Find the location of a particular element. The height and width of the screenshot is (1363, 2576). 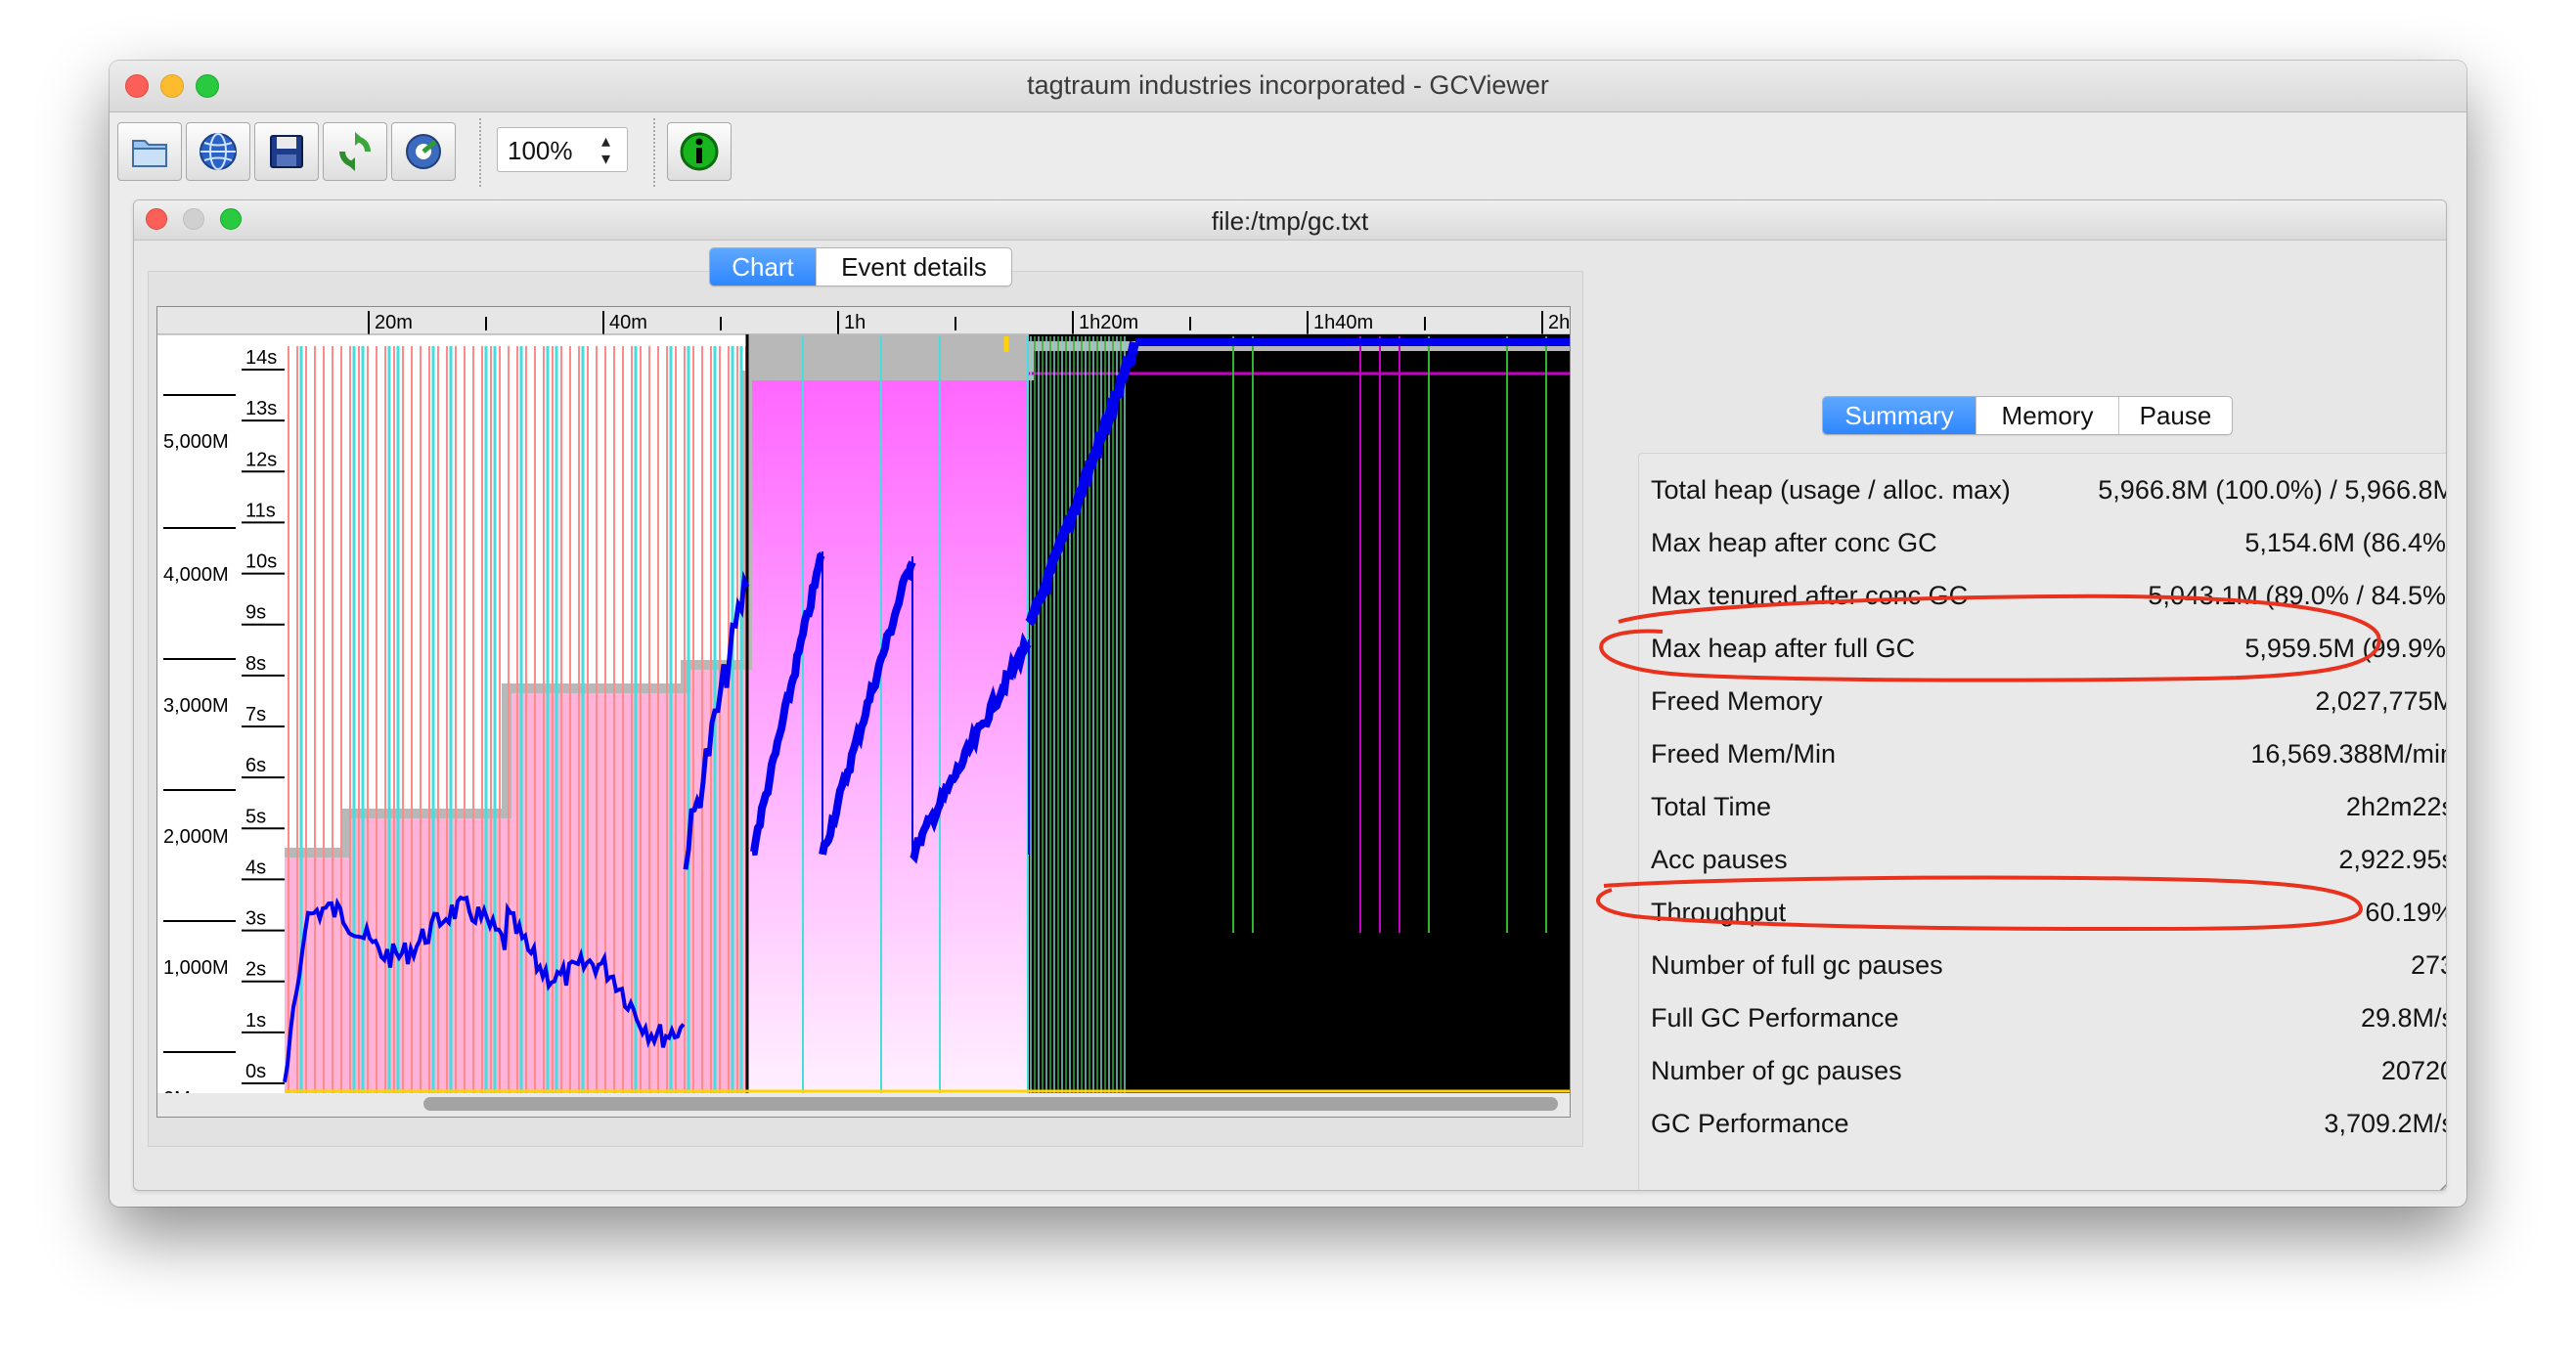

summary-value: 16,569.388M/min is located at coordinates (2348, 754).